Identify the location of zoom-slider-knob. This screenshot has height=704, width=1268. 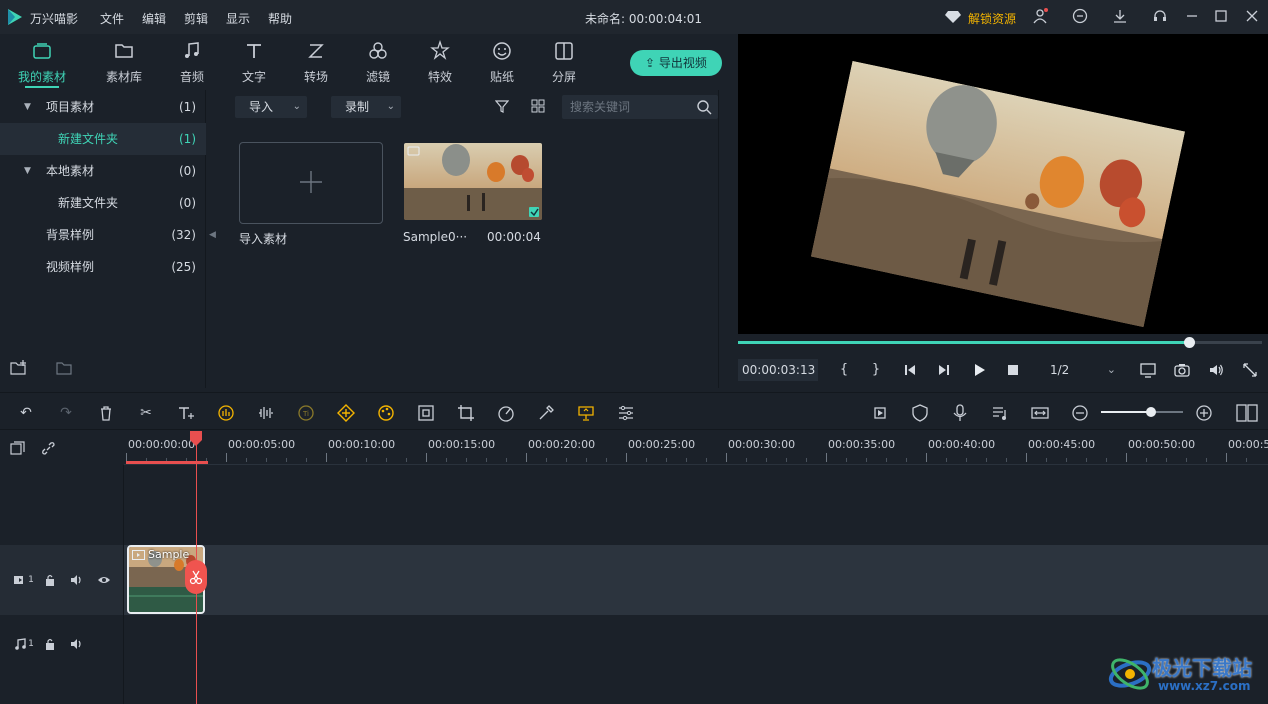
(1151, 412).